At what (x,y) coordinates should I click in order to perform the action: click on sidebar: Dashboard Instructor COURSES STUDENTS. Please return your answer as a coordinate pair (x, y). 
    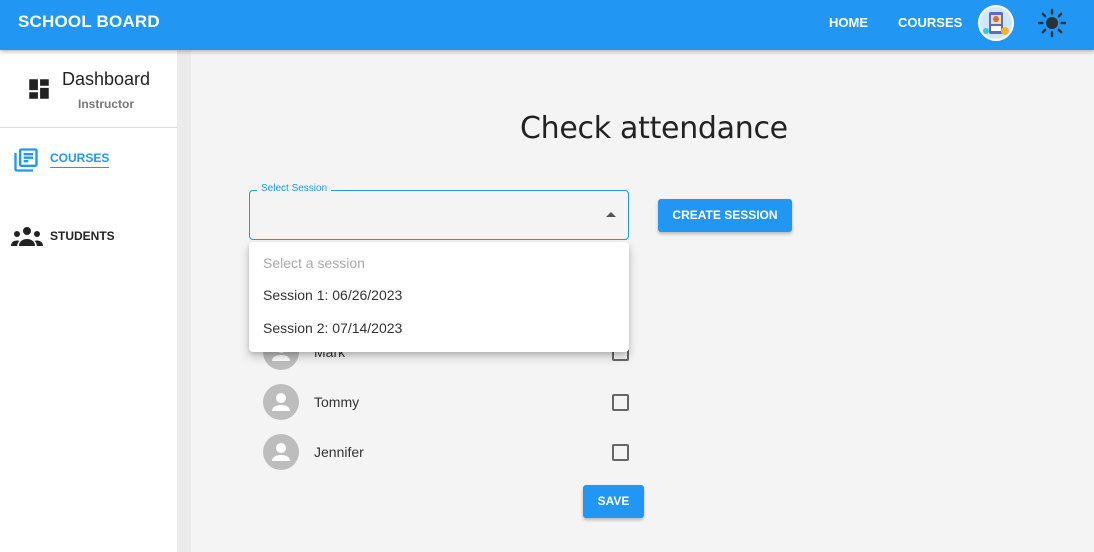
    Looking at the image, I should click on (88, 301).